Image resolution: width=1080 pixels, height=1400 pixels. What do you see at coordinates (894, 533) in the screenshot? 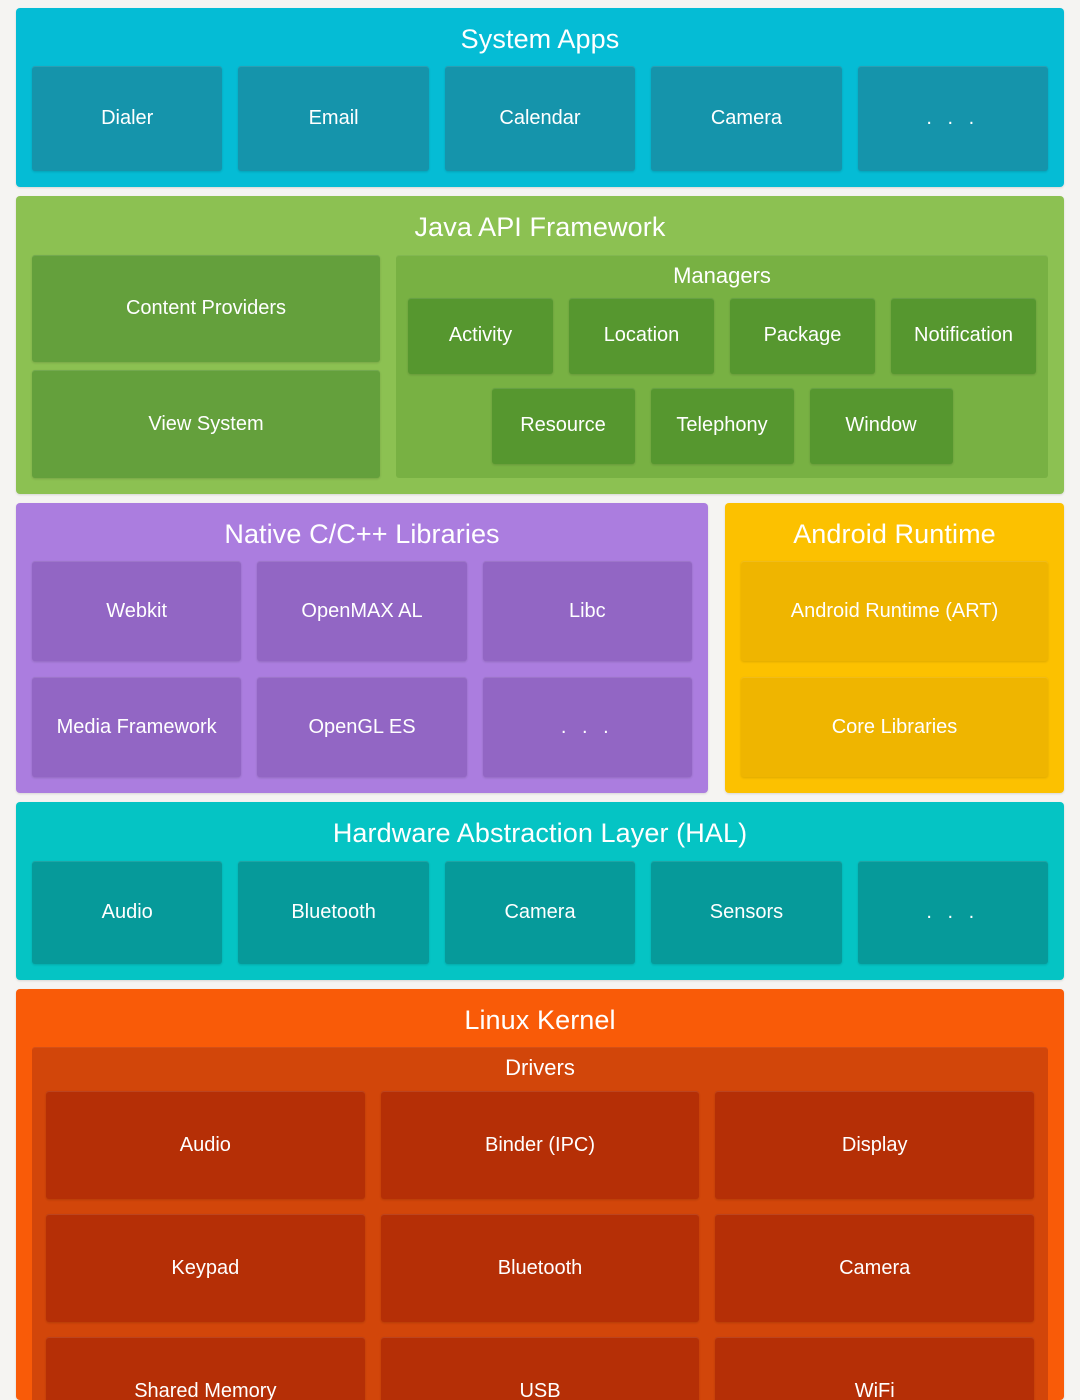
I see `layer-title-android-runtime: Android Runtime` at bounding box center [894, 533].